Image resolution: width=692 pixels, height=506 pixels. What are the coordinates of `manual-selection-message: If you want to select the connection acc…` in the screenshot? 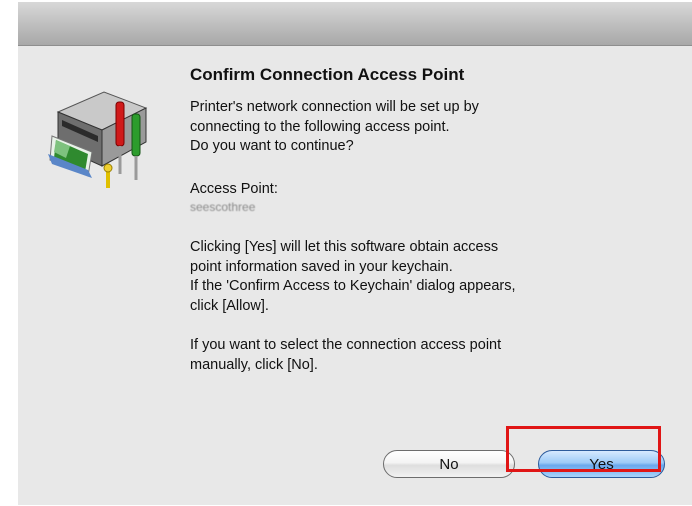 It's located at (346, 355).